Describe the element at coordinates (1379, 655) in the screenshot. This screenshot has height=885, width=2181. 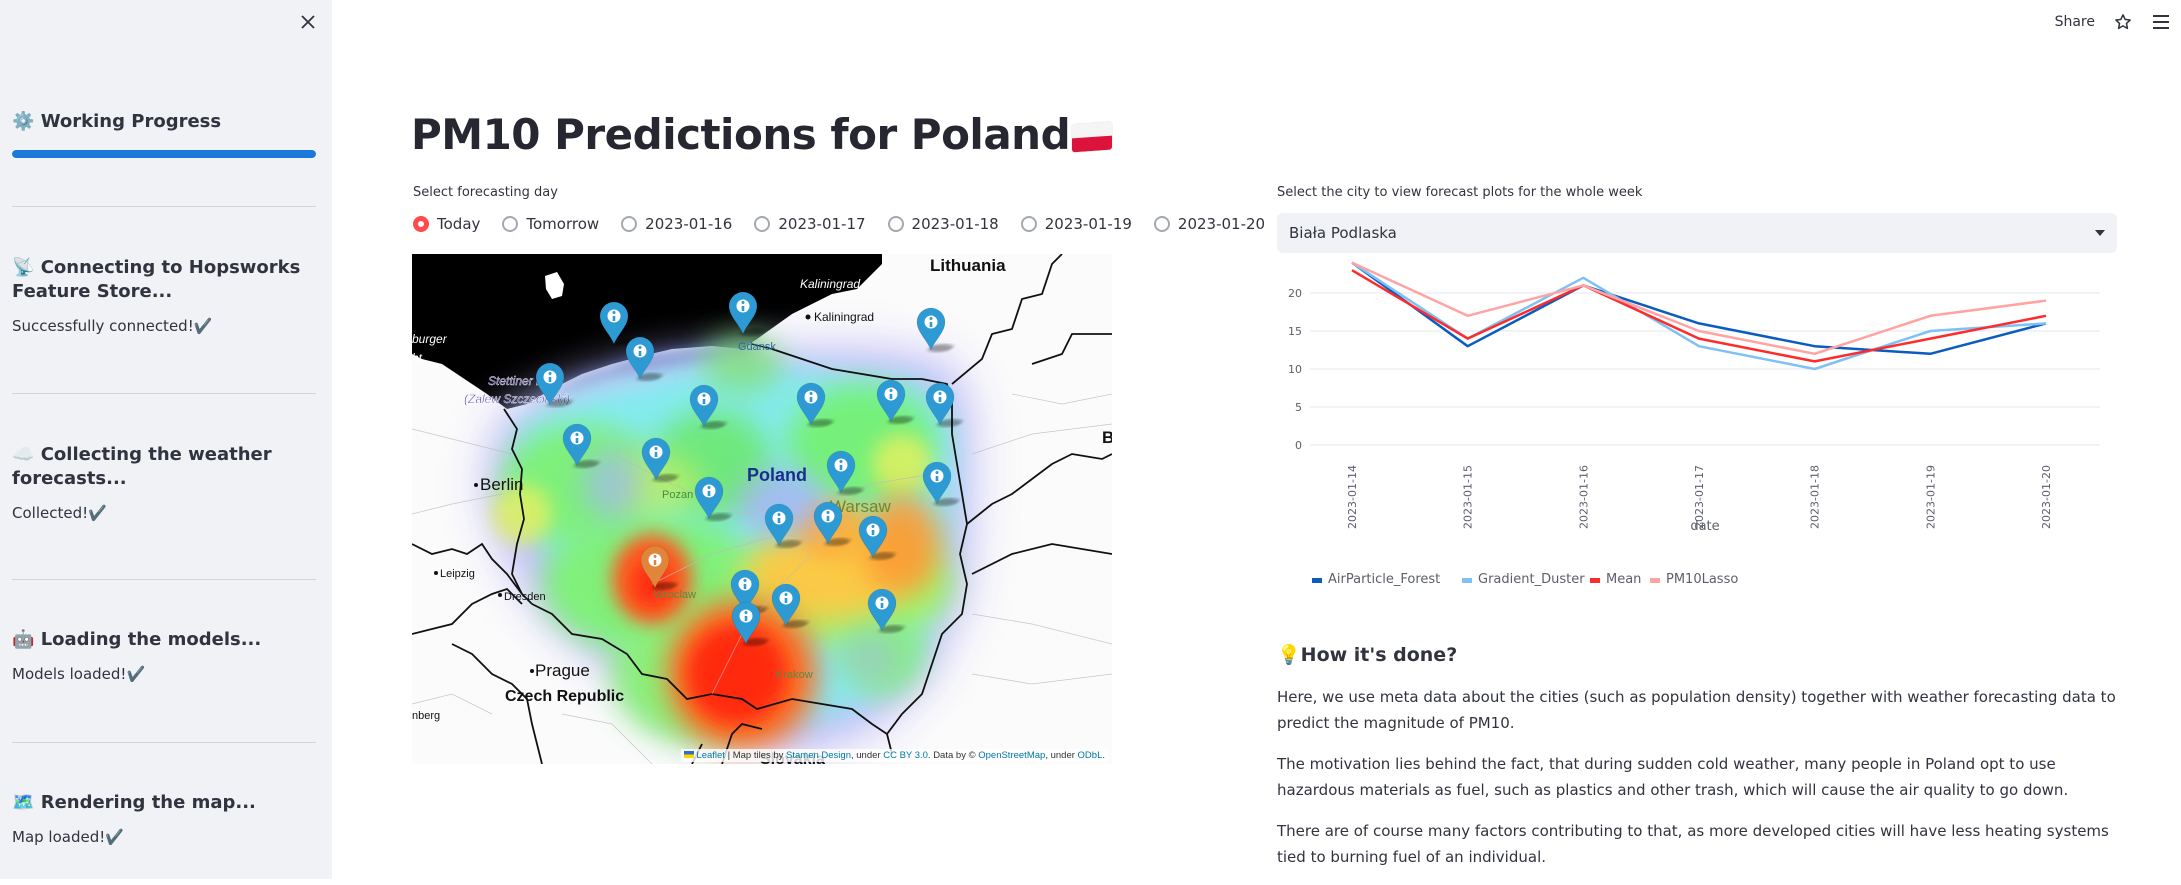
I see `how-heading-text: How it's done?` at that location.